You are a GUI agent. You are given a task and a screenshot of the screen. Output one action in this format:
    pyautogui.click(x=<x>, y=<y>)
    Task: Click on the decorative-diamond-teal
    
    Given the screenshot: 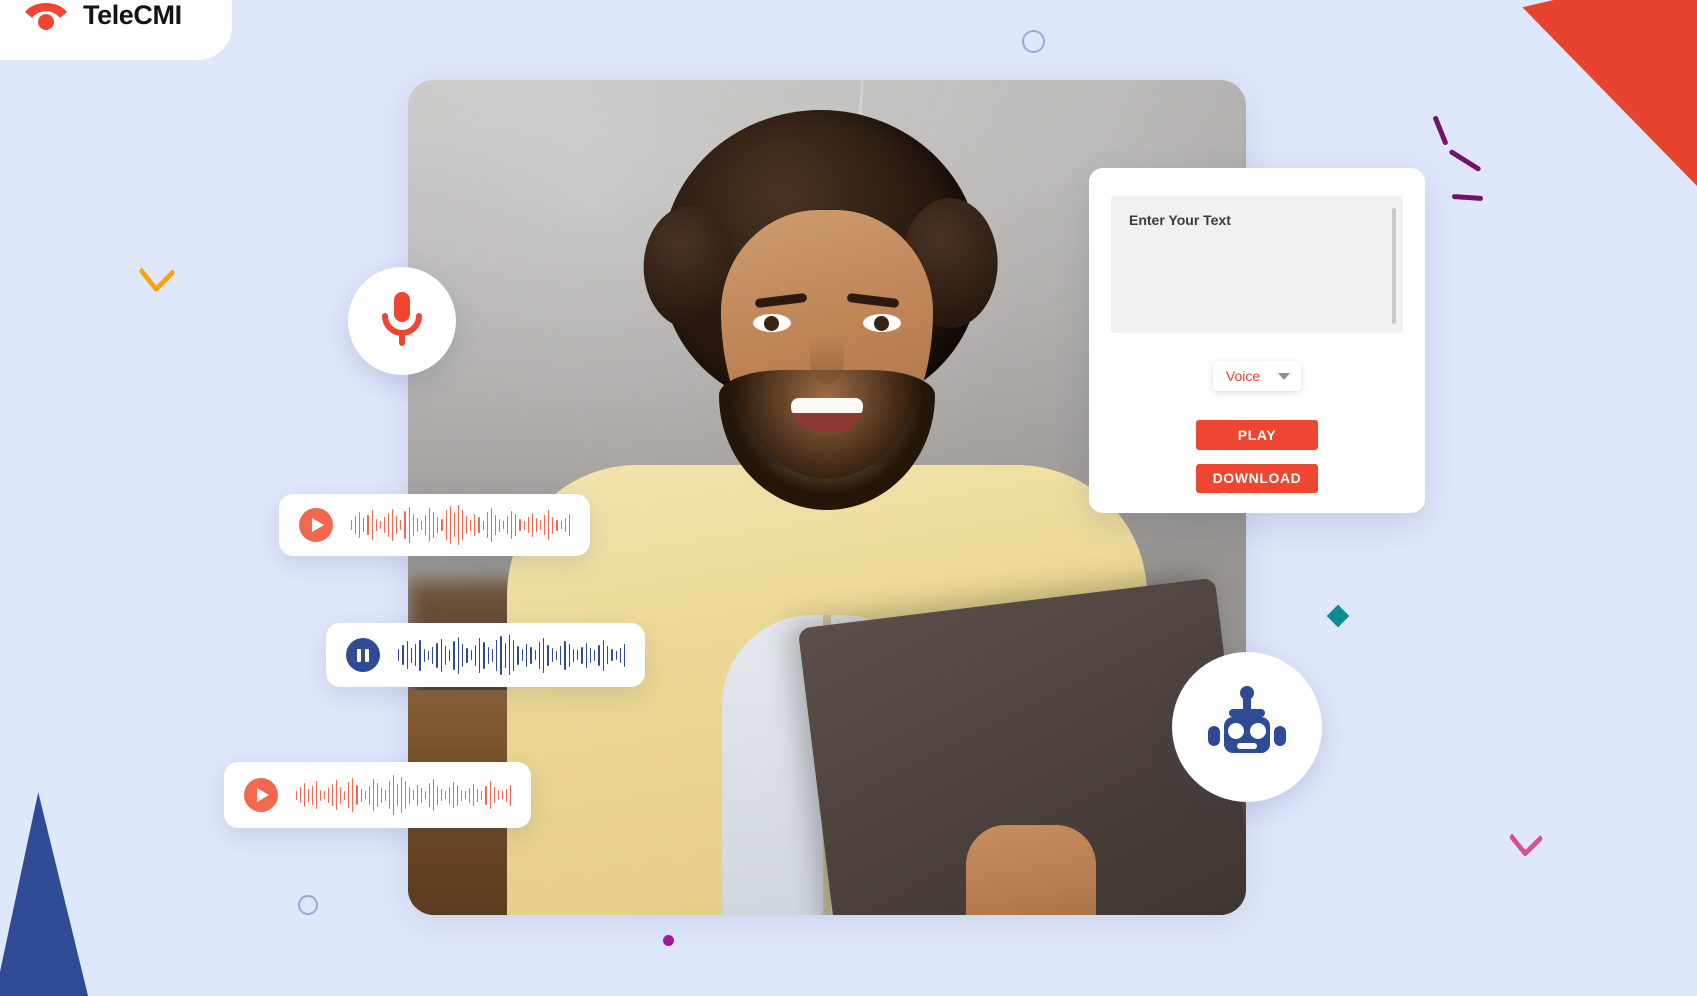 What is the action you would take?
    pyautogui.click(x=1338, y=616)
    